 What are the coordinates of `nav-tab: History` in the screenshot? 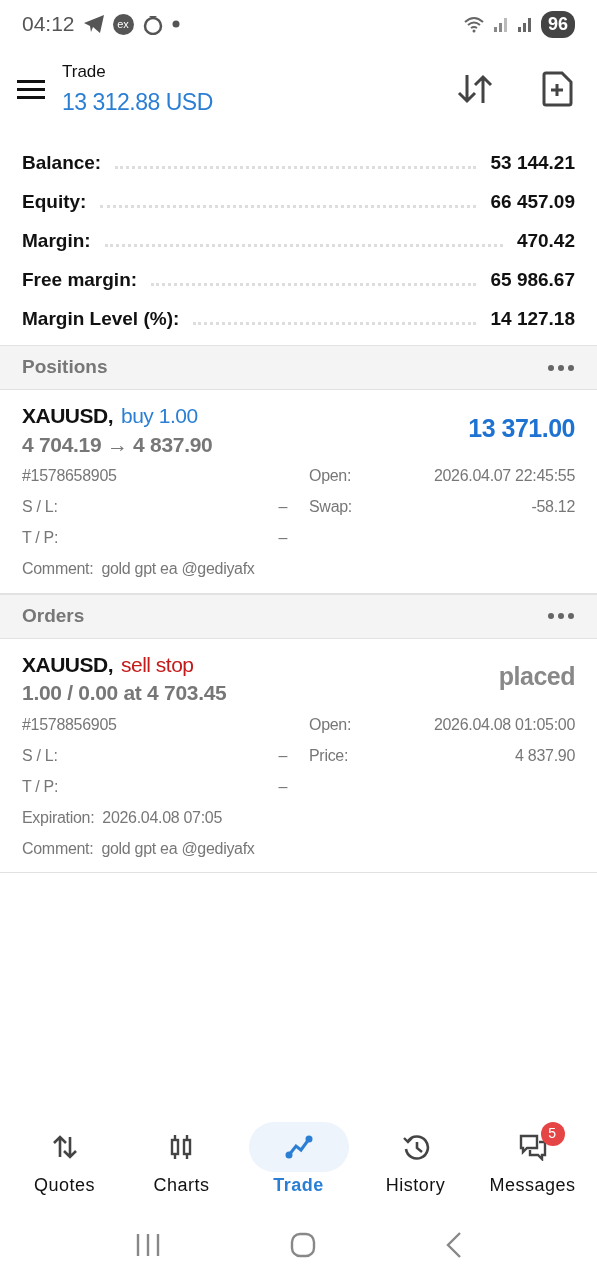 It's located at (415, 1160).